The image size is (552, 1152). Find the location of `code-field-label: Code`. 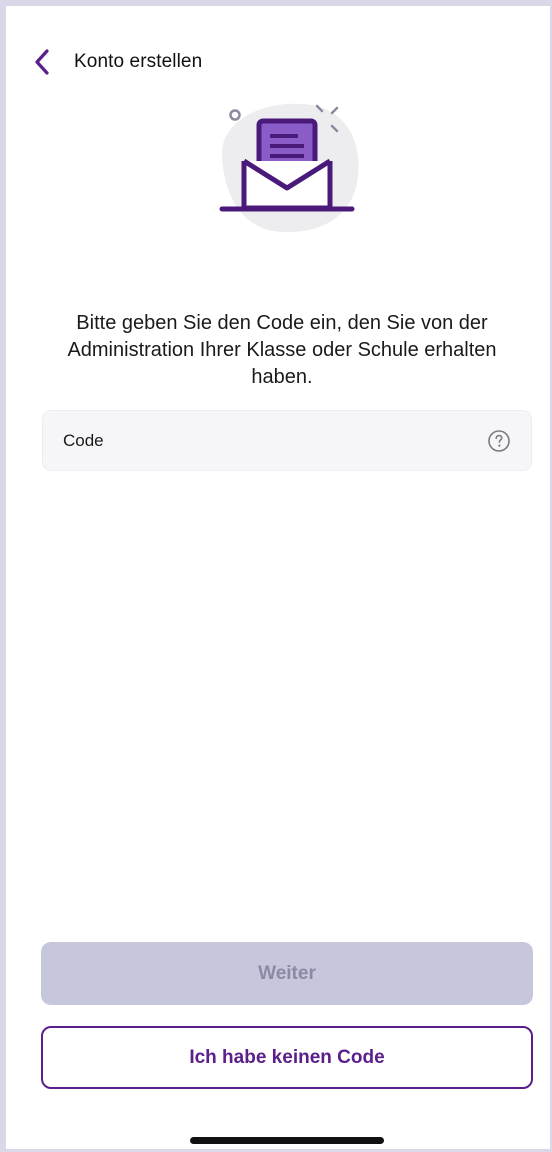

code-field-label: Code is located at coordinates (83, 440).